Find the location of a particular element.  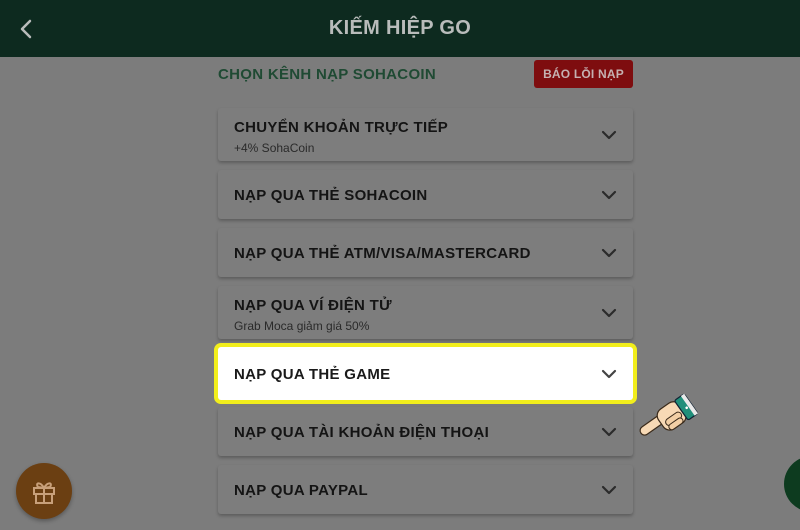

report-error-button: BÁO LỖI NẠP is located at coordinates (583, 74).